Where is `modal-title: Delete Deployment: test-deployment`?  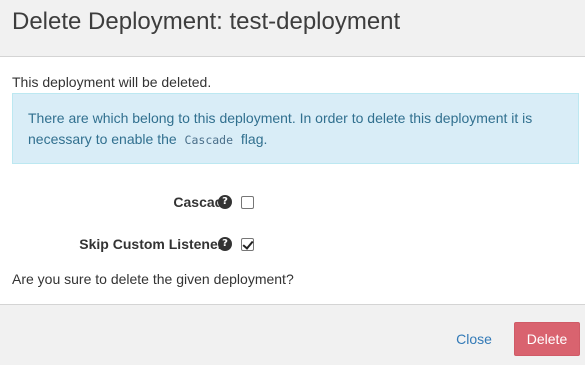 modal-title: Delete Deployment: test-deployment is located at coordinates (206, 21).